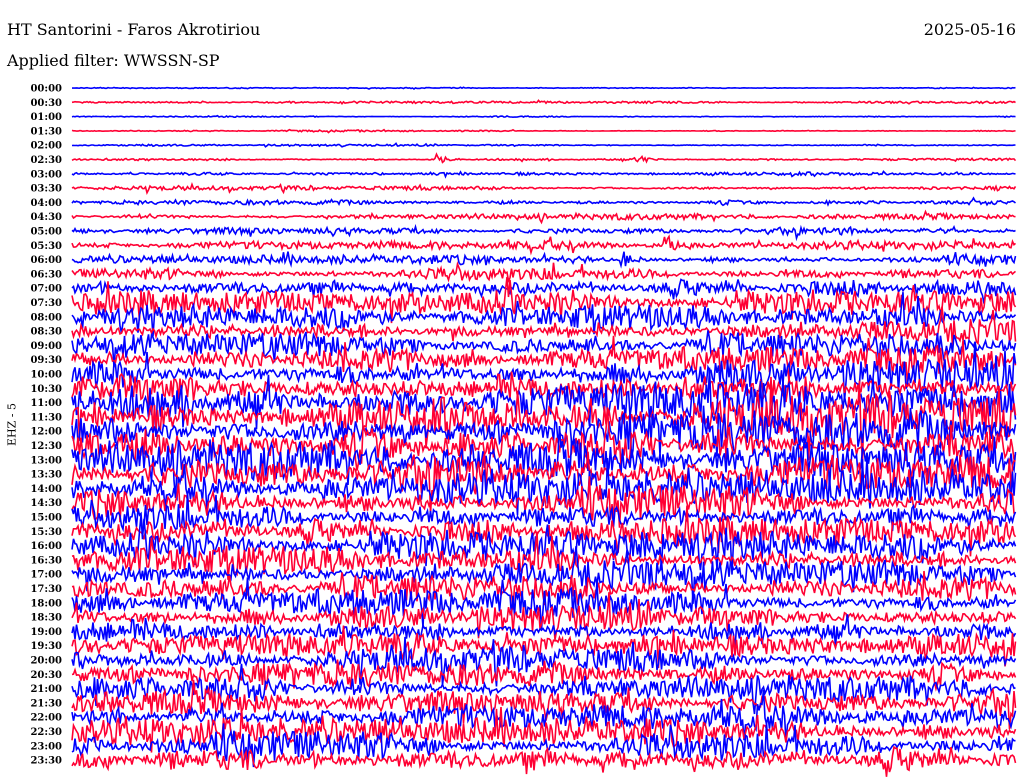 The image size is (1024, 780). What do you see at coordinates (46, 603) in the screenshot?
I see `time-tick-label: 18:00` at bounding box center [46, 603].